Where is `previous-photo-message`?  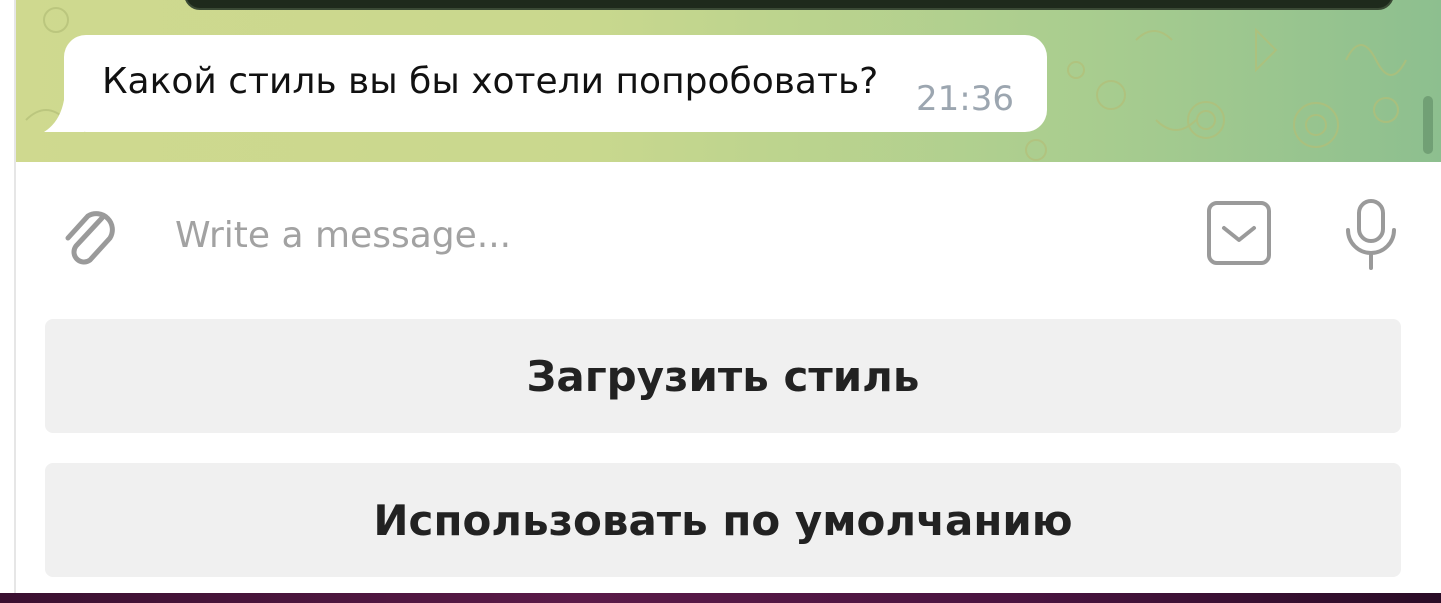 previous-photo-message is located at coordinates (789, 5).